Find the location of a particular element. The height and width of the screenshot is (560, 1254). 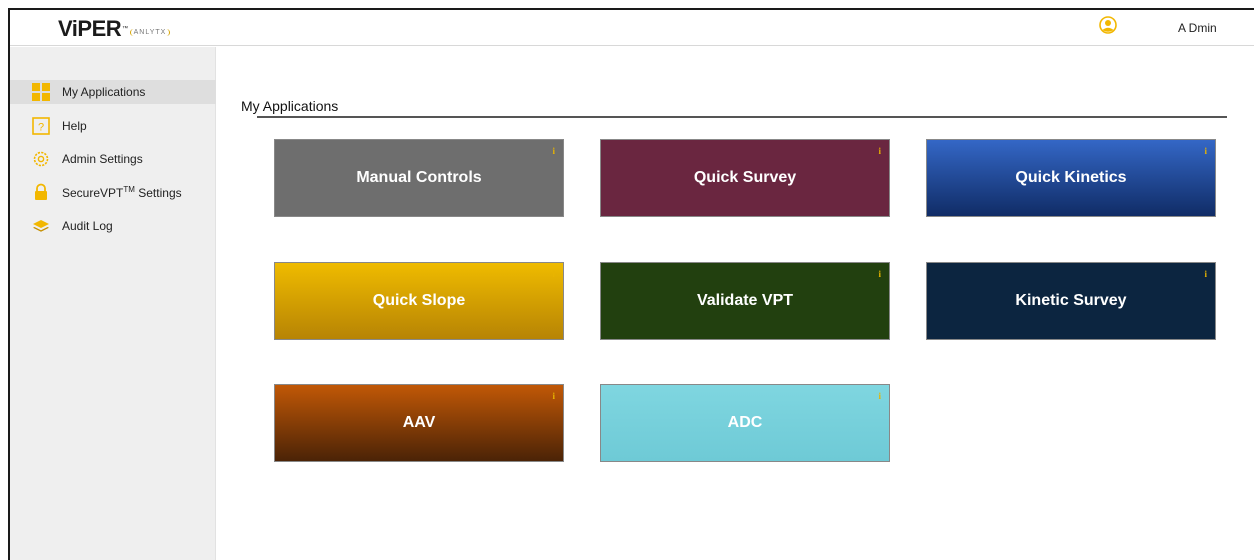

sidebar-item-my-applications: My Applications is located at coordinates (113, 92).